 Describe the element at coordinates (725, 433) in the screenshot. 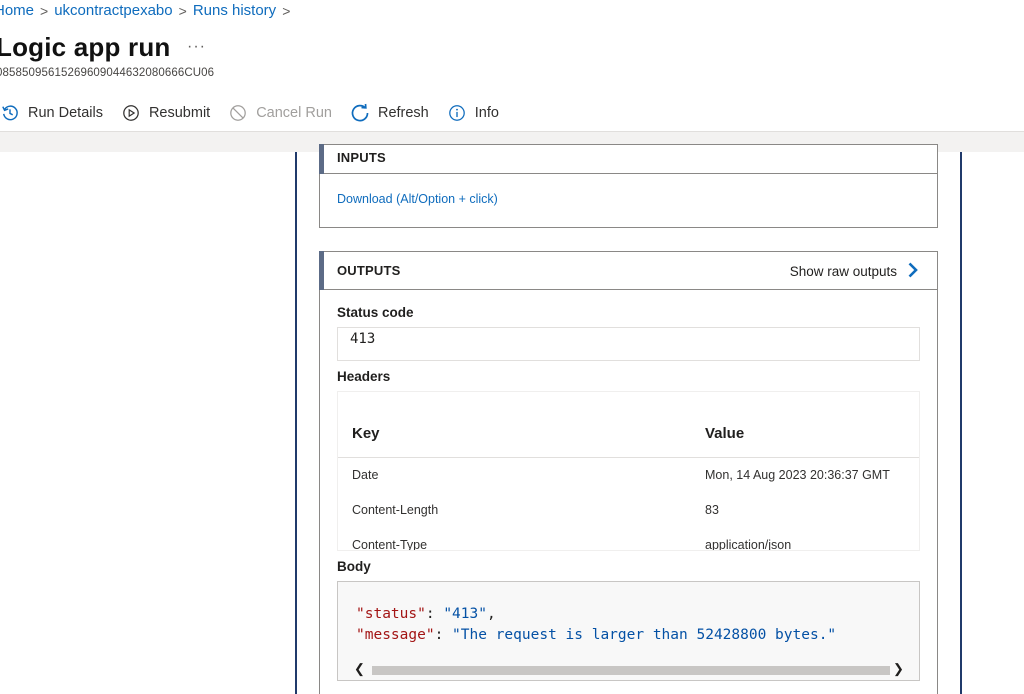

I see `column-header-value: Value` at that location.